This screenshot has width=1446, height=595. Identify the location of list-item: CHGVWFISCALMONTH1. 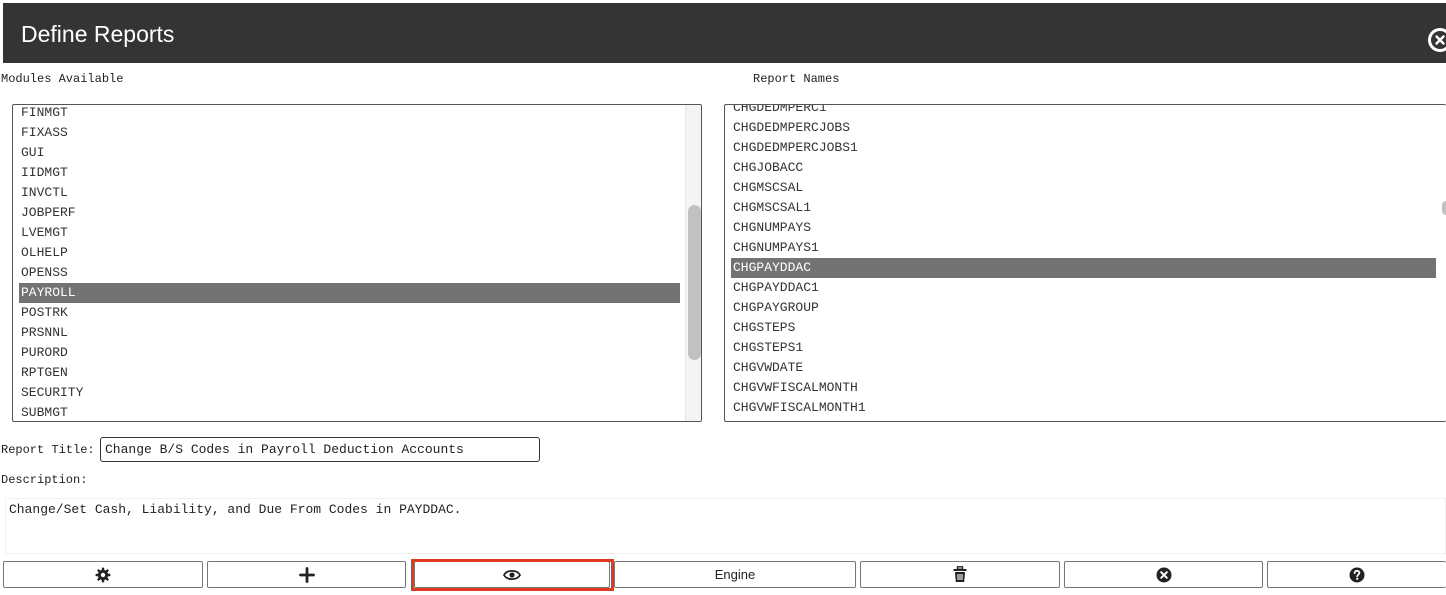
(1083, 408).